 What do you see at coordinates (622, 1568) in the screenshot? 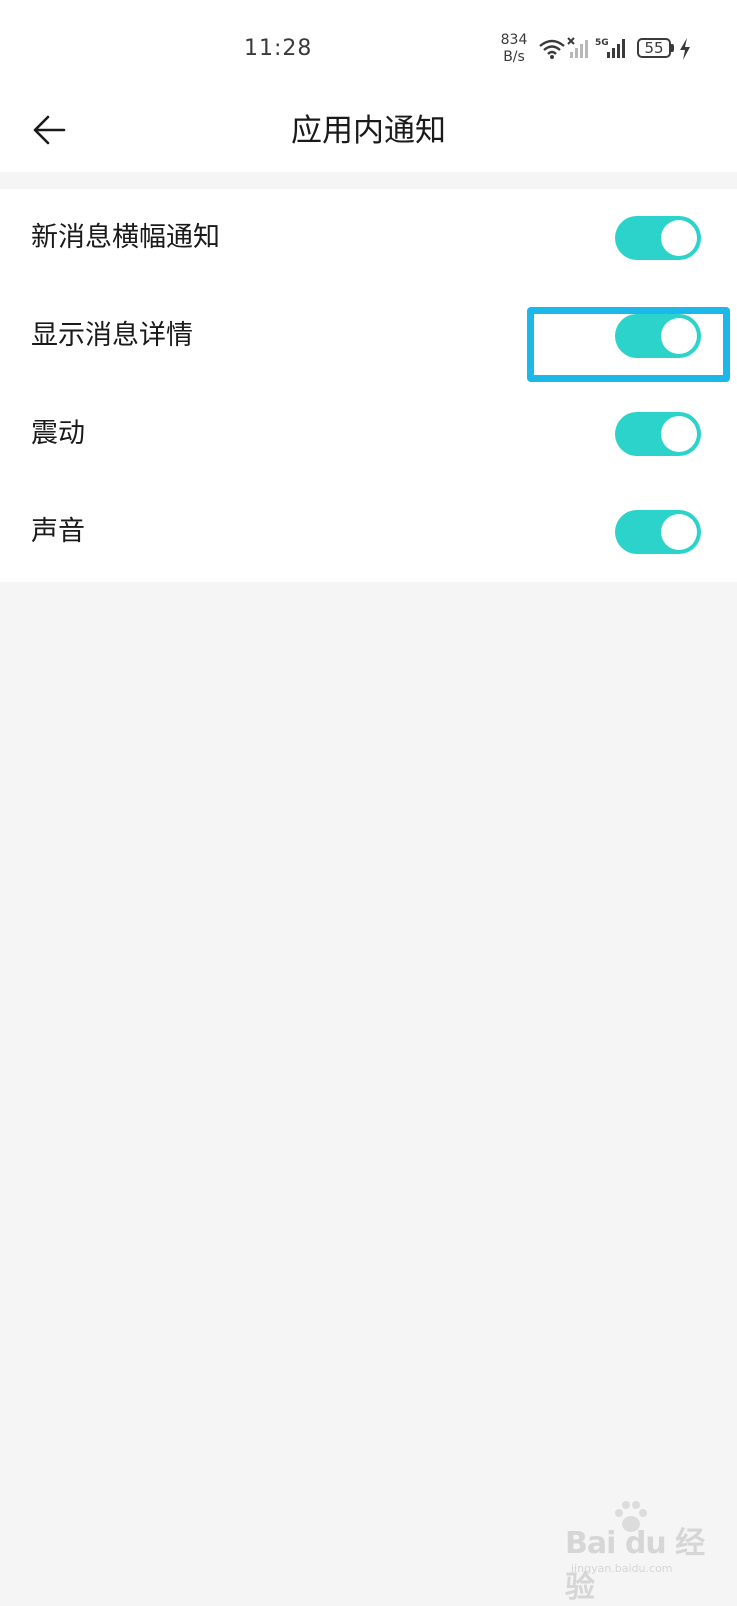
I see `watermark-sub: jingyan.baidu.com` at bounding box center [622, 1568].